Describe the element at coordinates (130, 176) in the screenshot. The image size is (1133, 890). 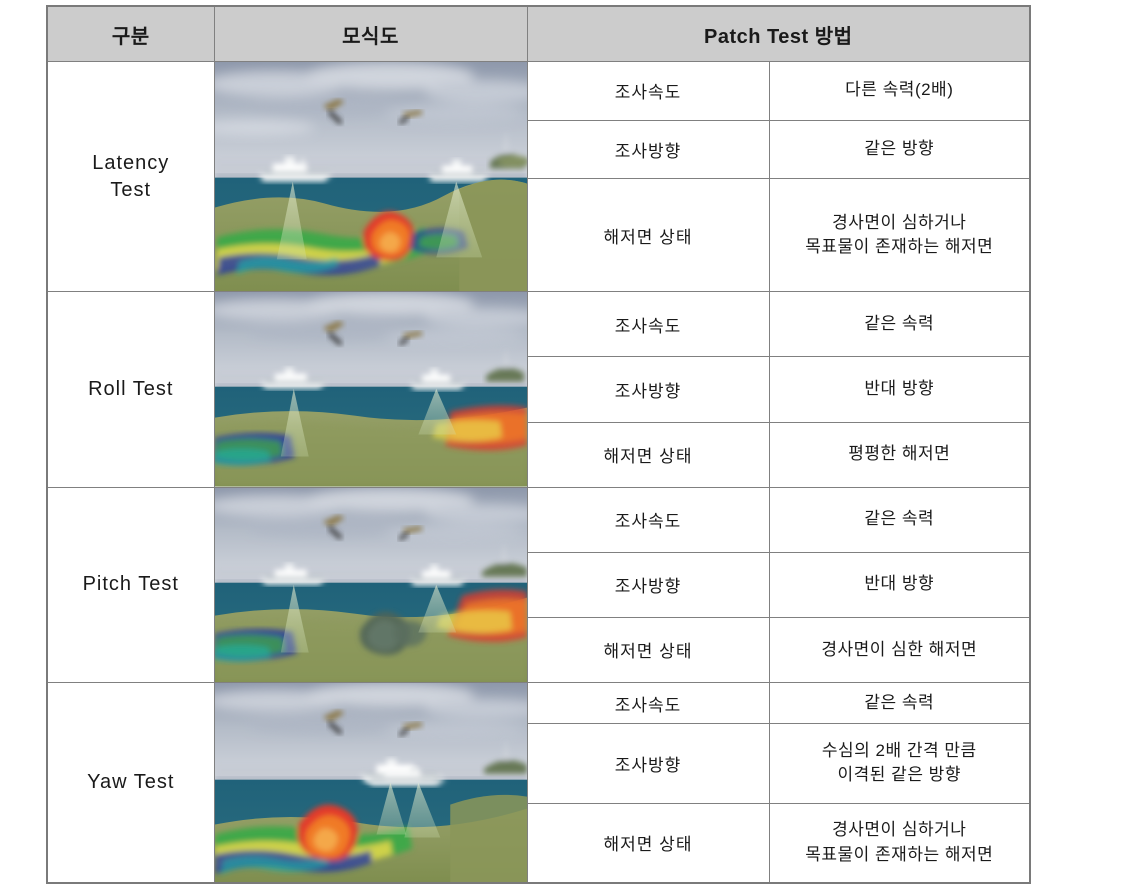
I see `test-name-latency: Latency Test` at that location.